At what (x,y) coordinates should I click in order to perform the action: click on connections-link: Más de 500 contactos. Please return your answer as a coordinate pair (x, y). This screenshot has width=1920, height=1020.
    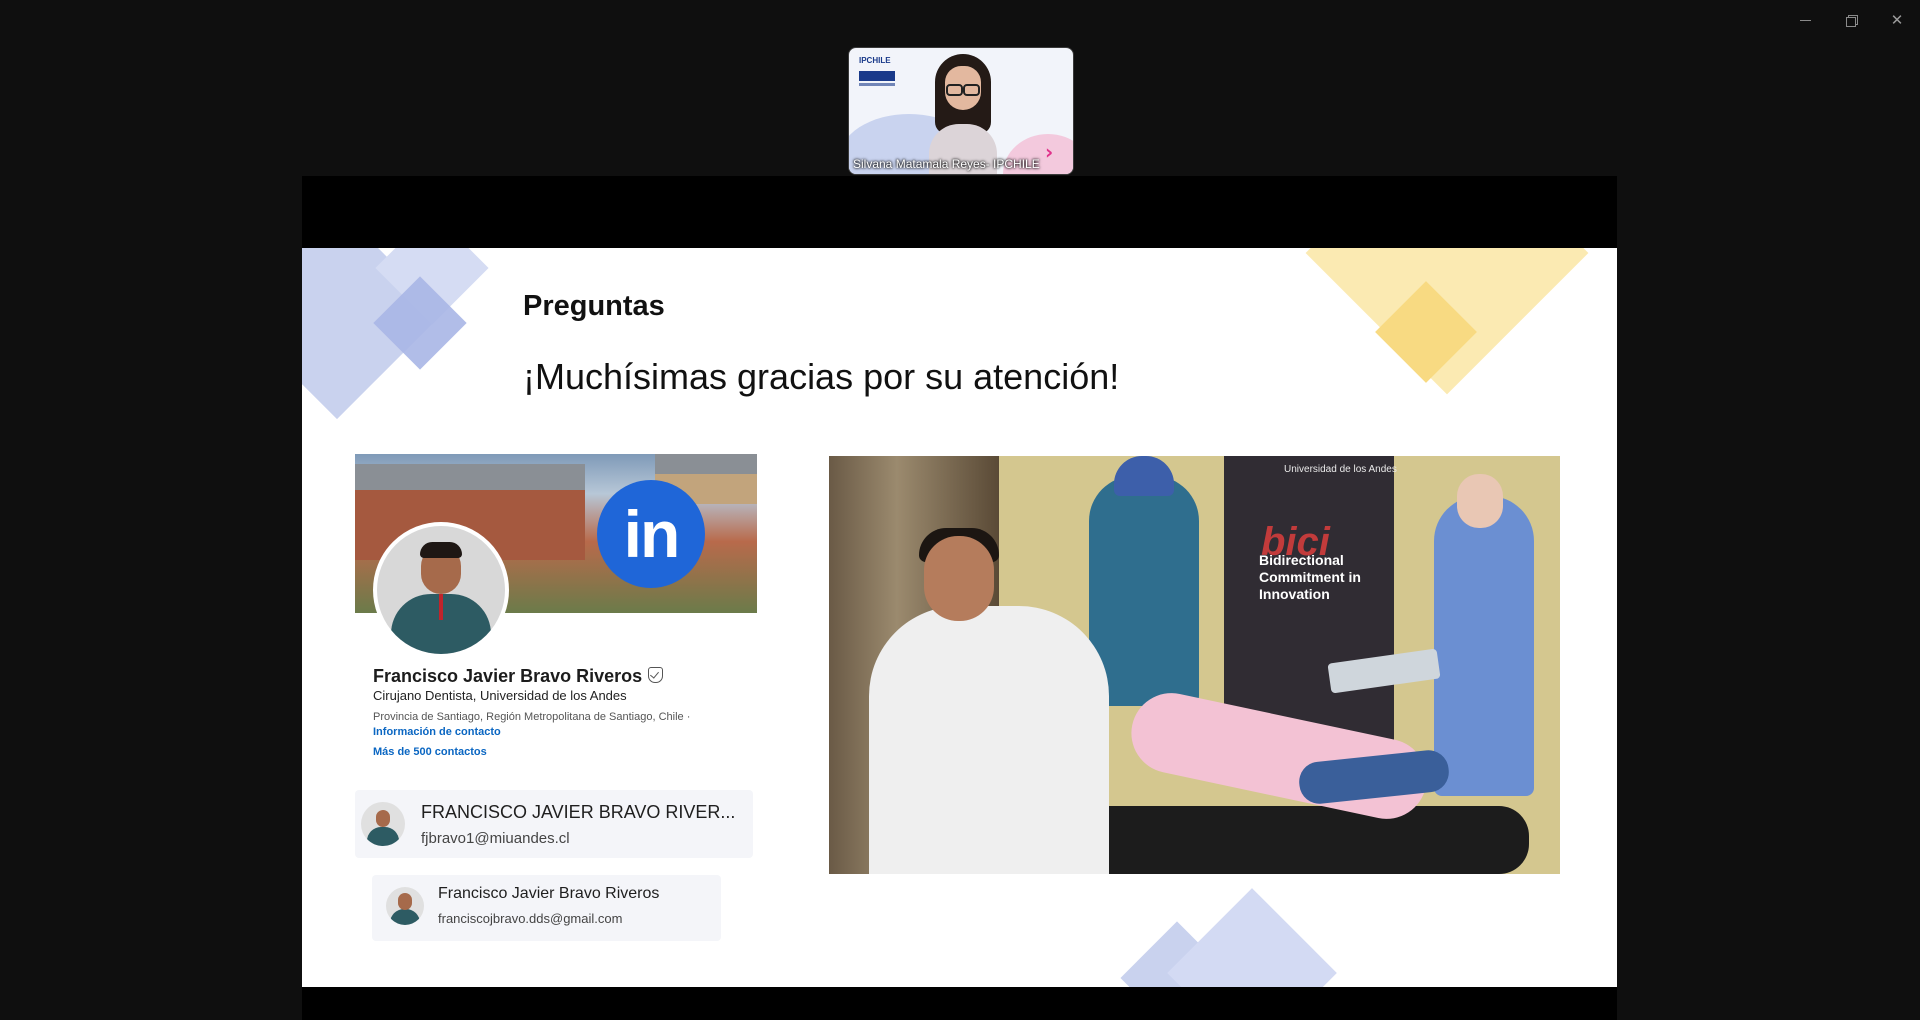
    Looking at the image, I should click on (430, 752).